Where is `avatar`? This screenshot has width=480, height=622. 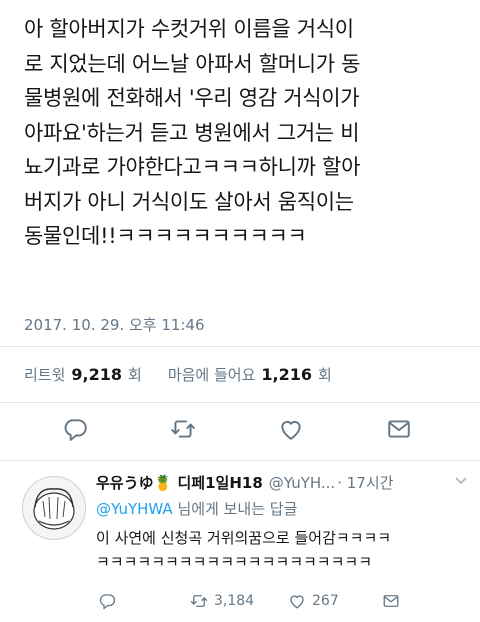
avatar is located at coordinates (54, 508).